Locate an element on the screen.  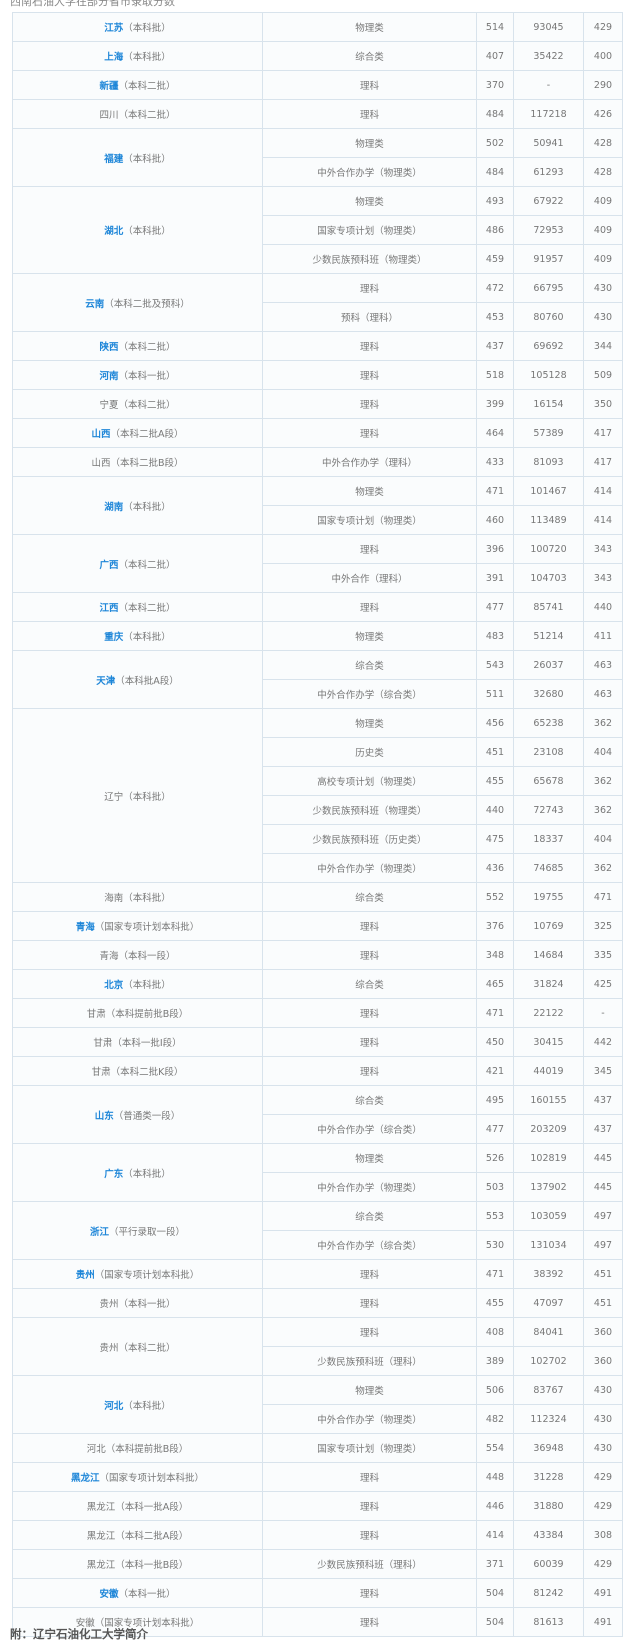
min-score-cell: 453 is located at coordinates (495, 317).